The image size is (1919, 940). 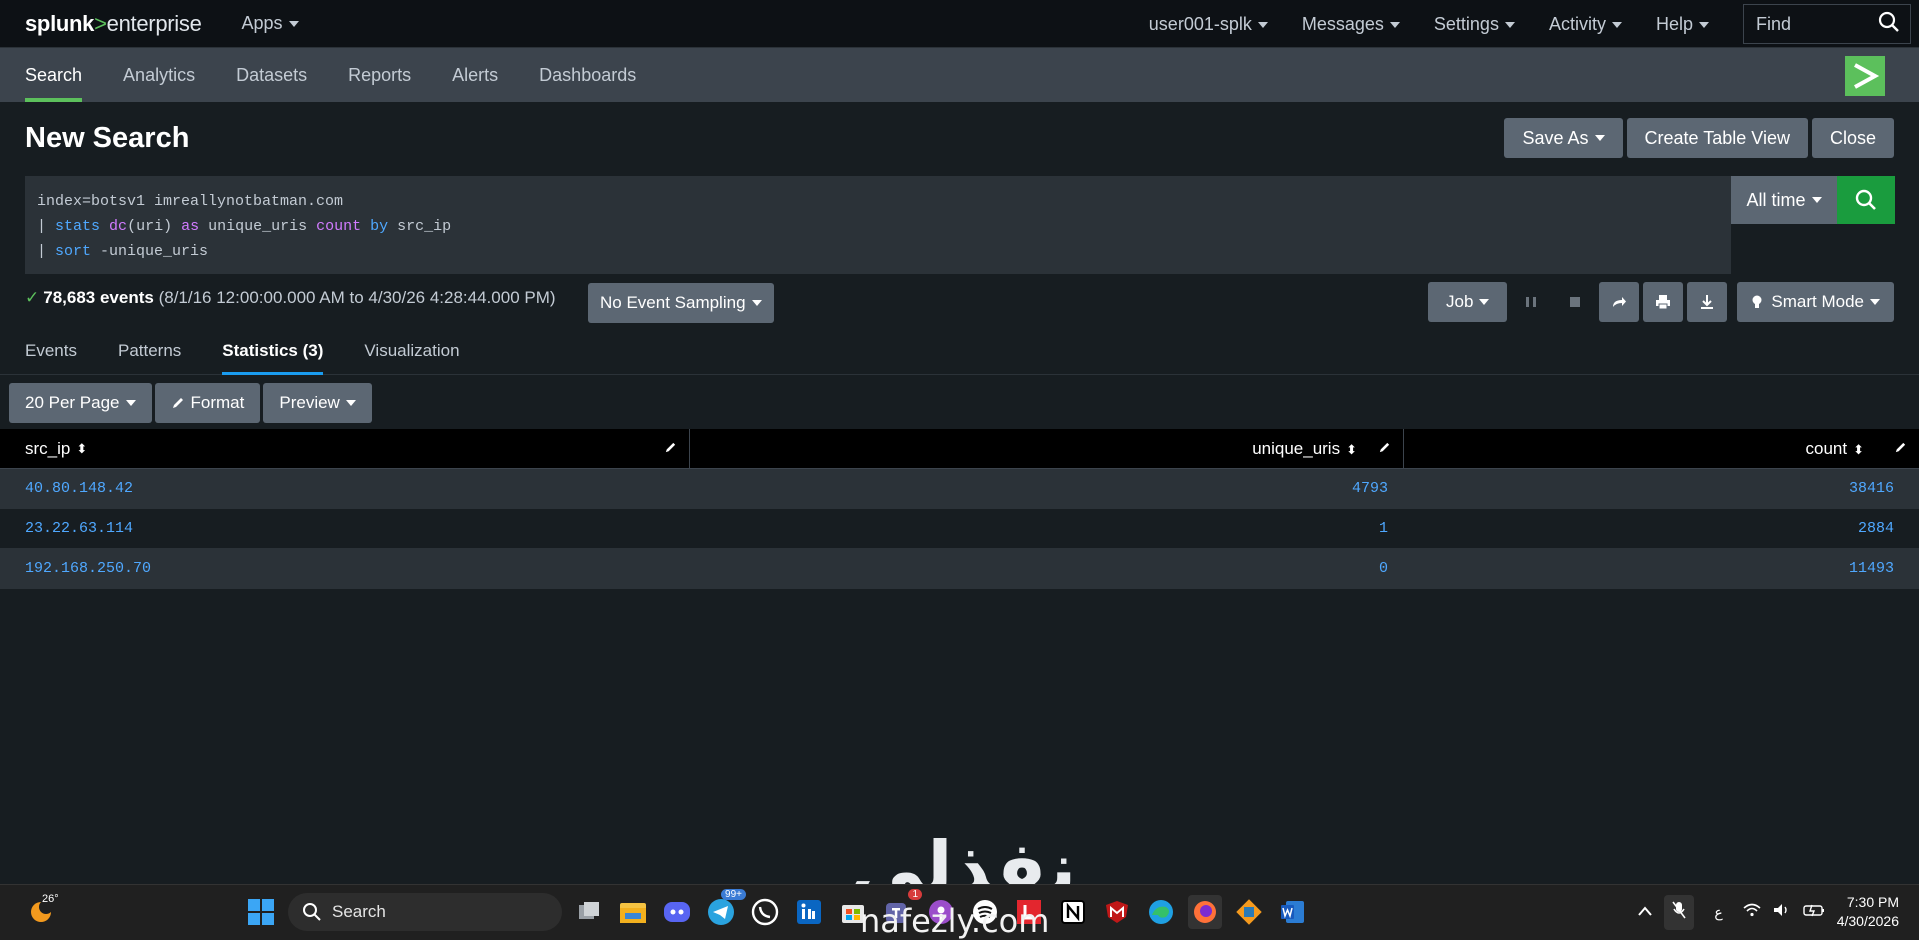 I want to click on column-header-unique-uris: unique_uris ⬍, so click(x=1047, y=448).